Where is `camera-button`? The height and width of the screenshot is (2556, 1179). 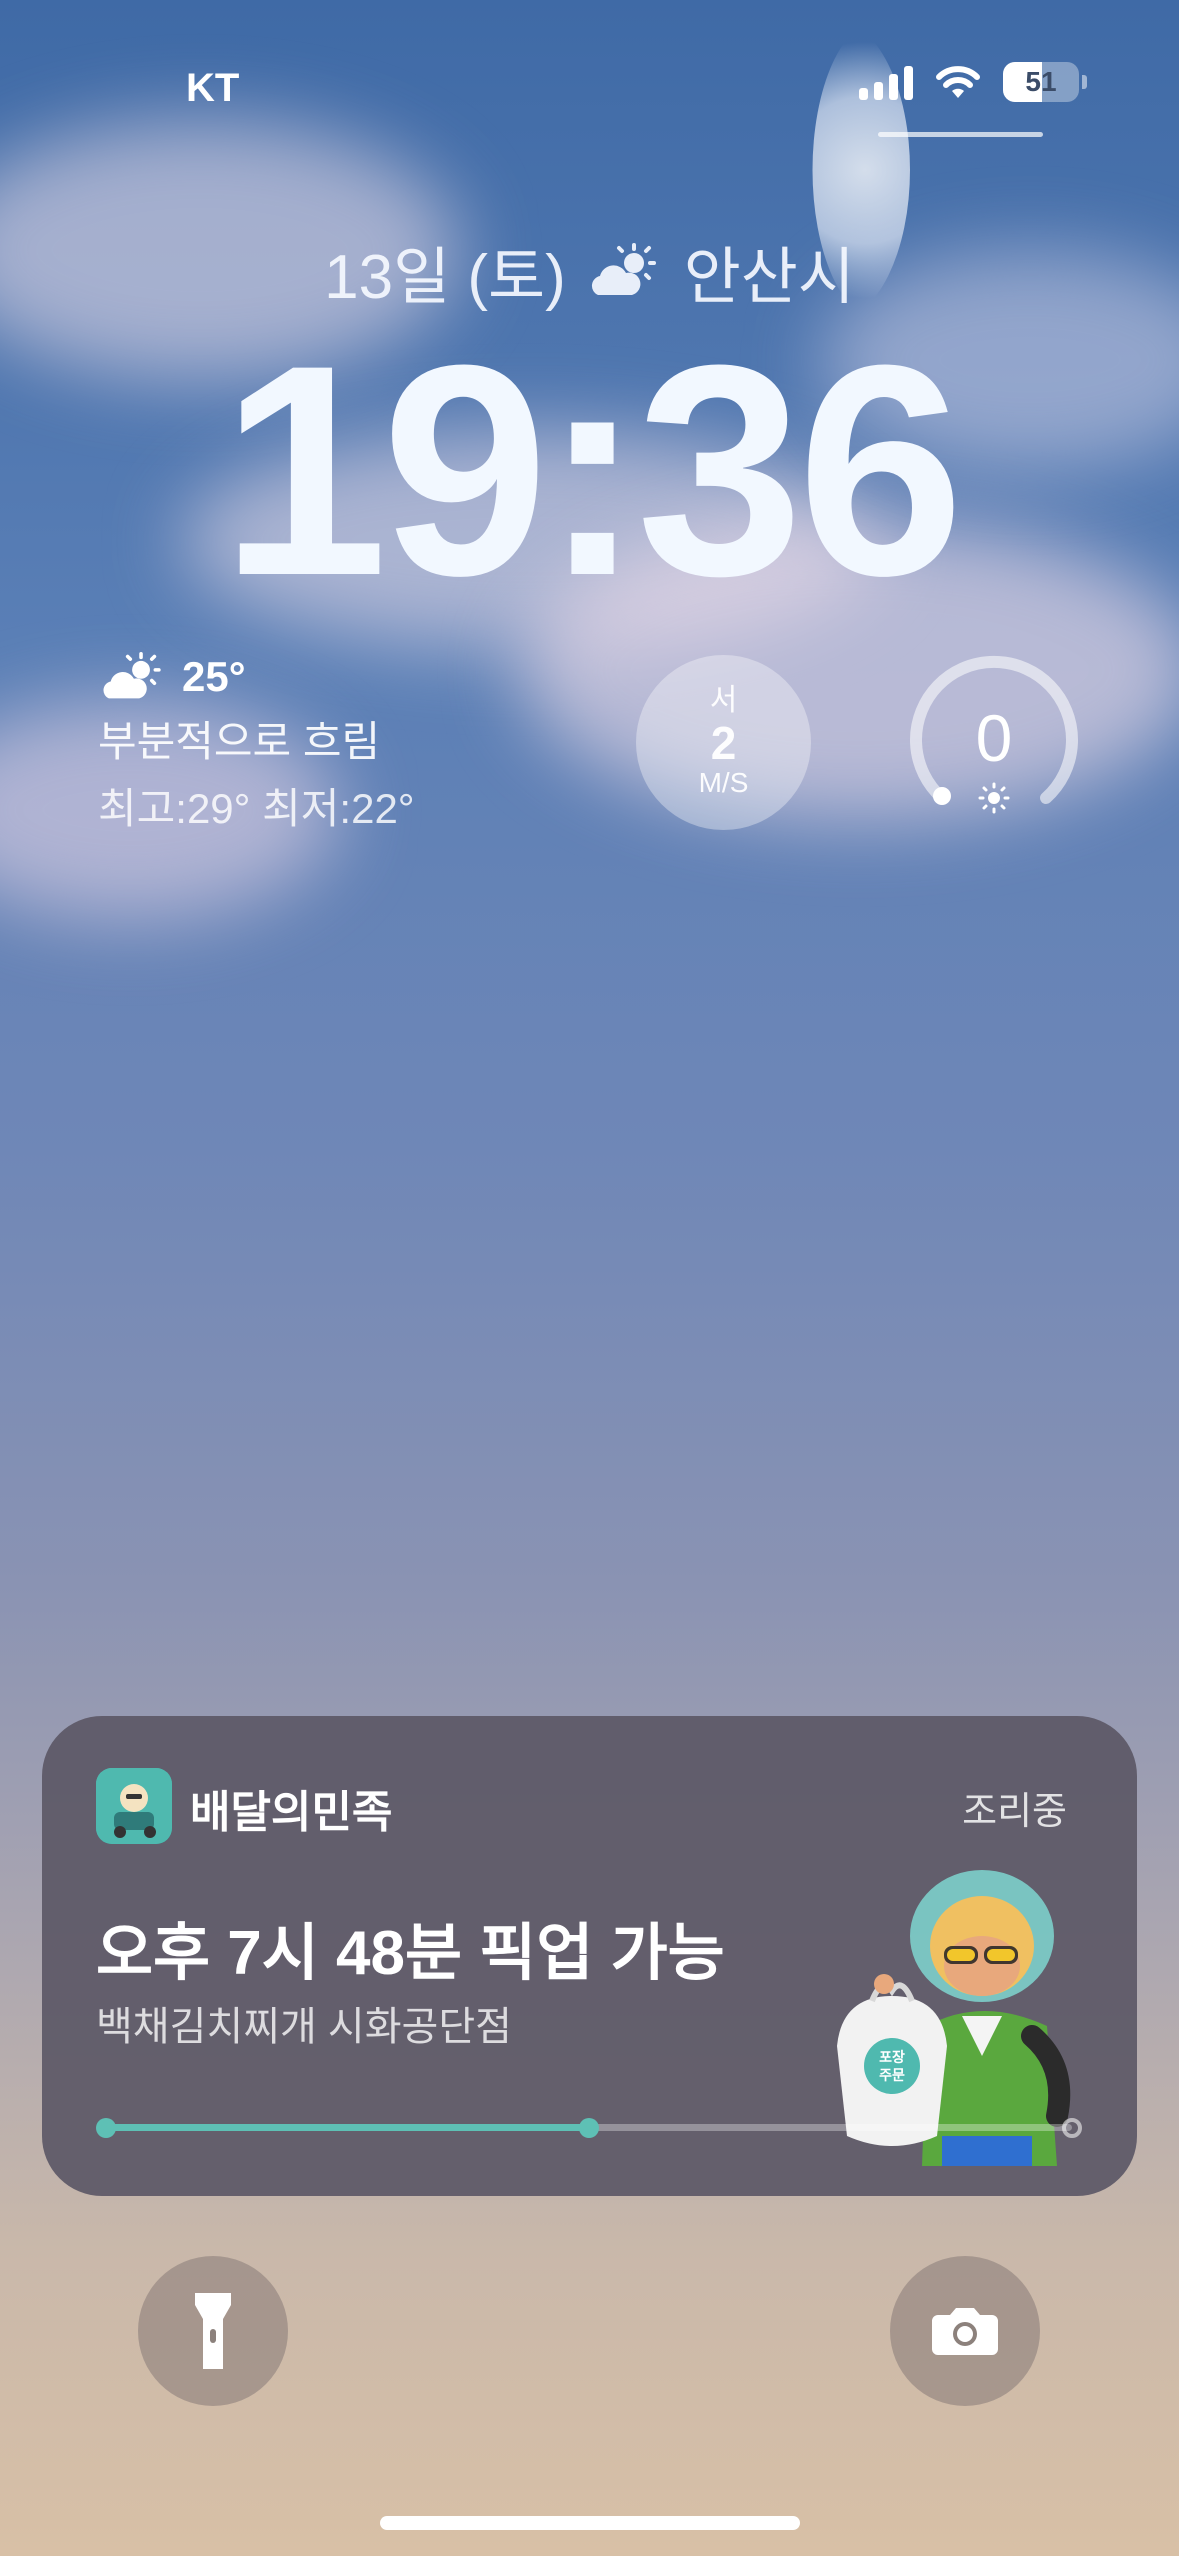 camera-button is located at coordinates (965, 2331).